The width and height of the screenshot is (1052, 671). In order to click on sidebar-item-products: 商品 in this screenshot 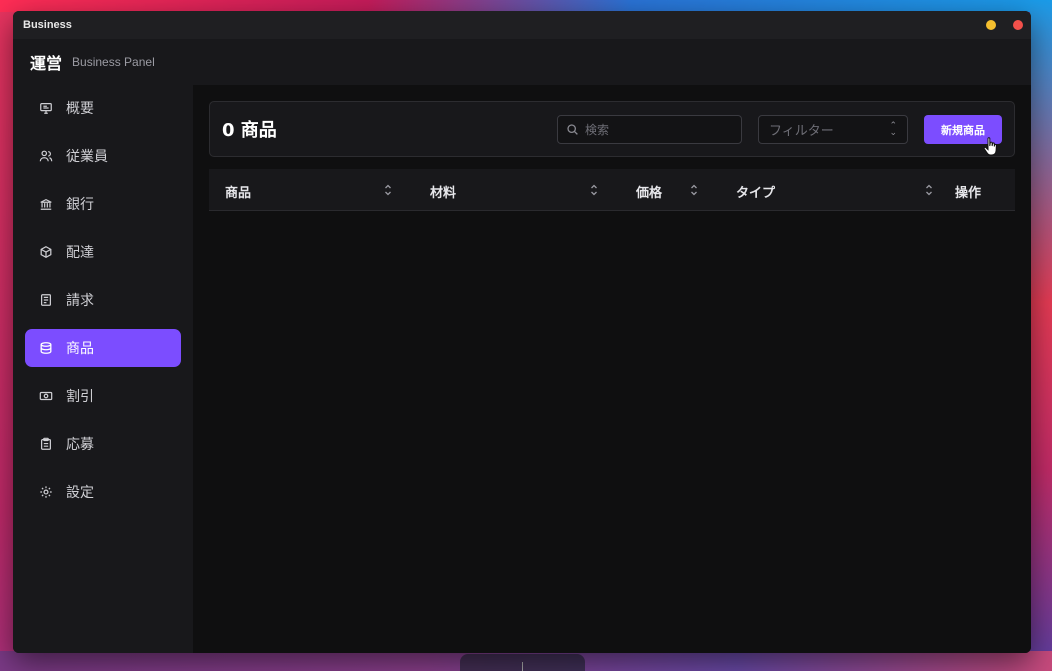, I will do `click(103, 348)`.